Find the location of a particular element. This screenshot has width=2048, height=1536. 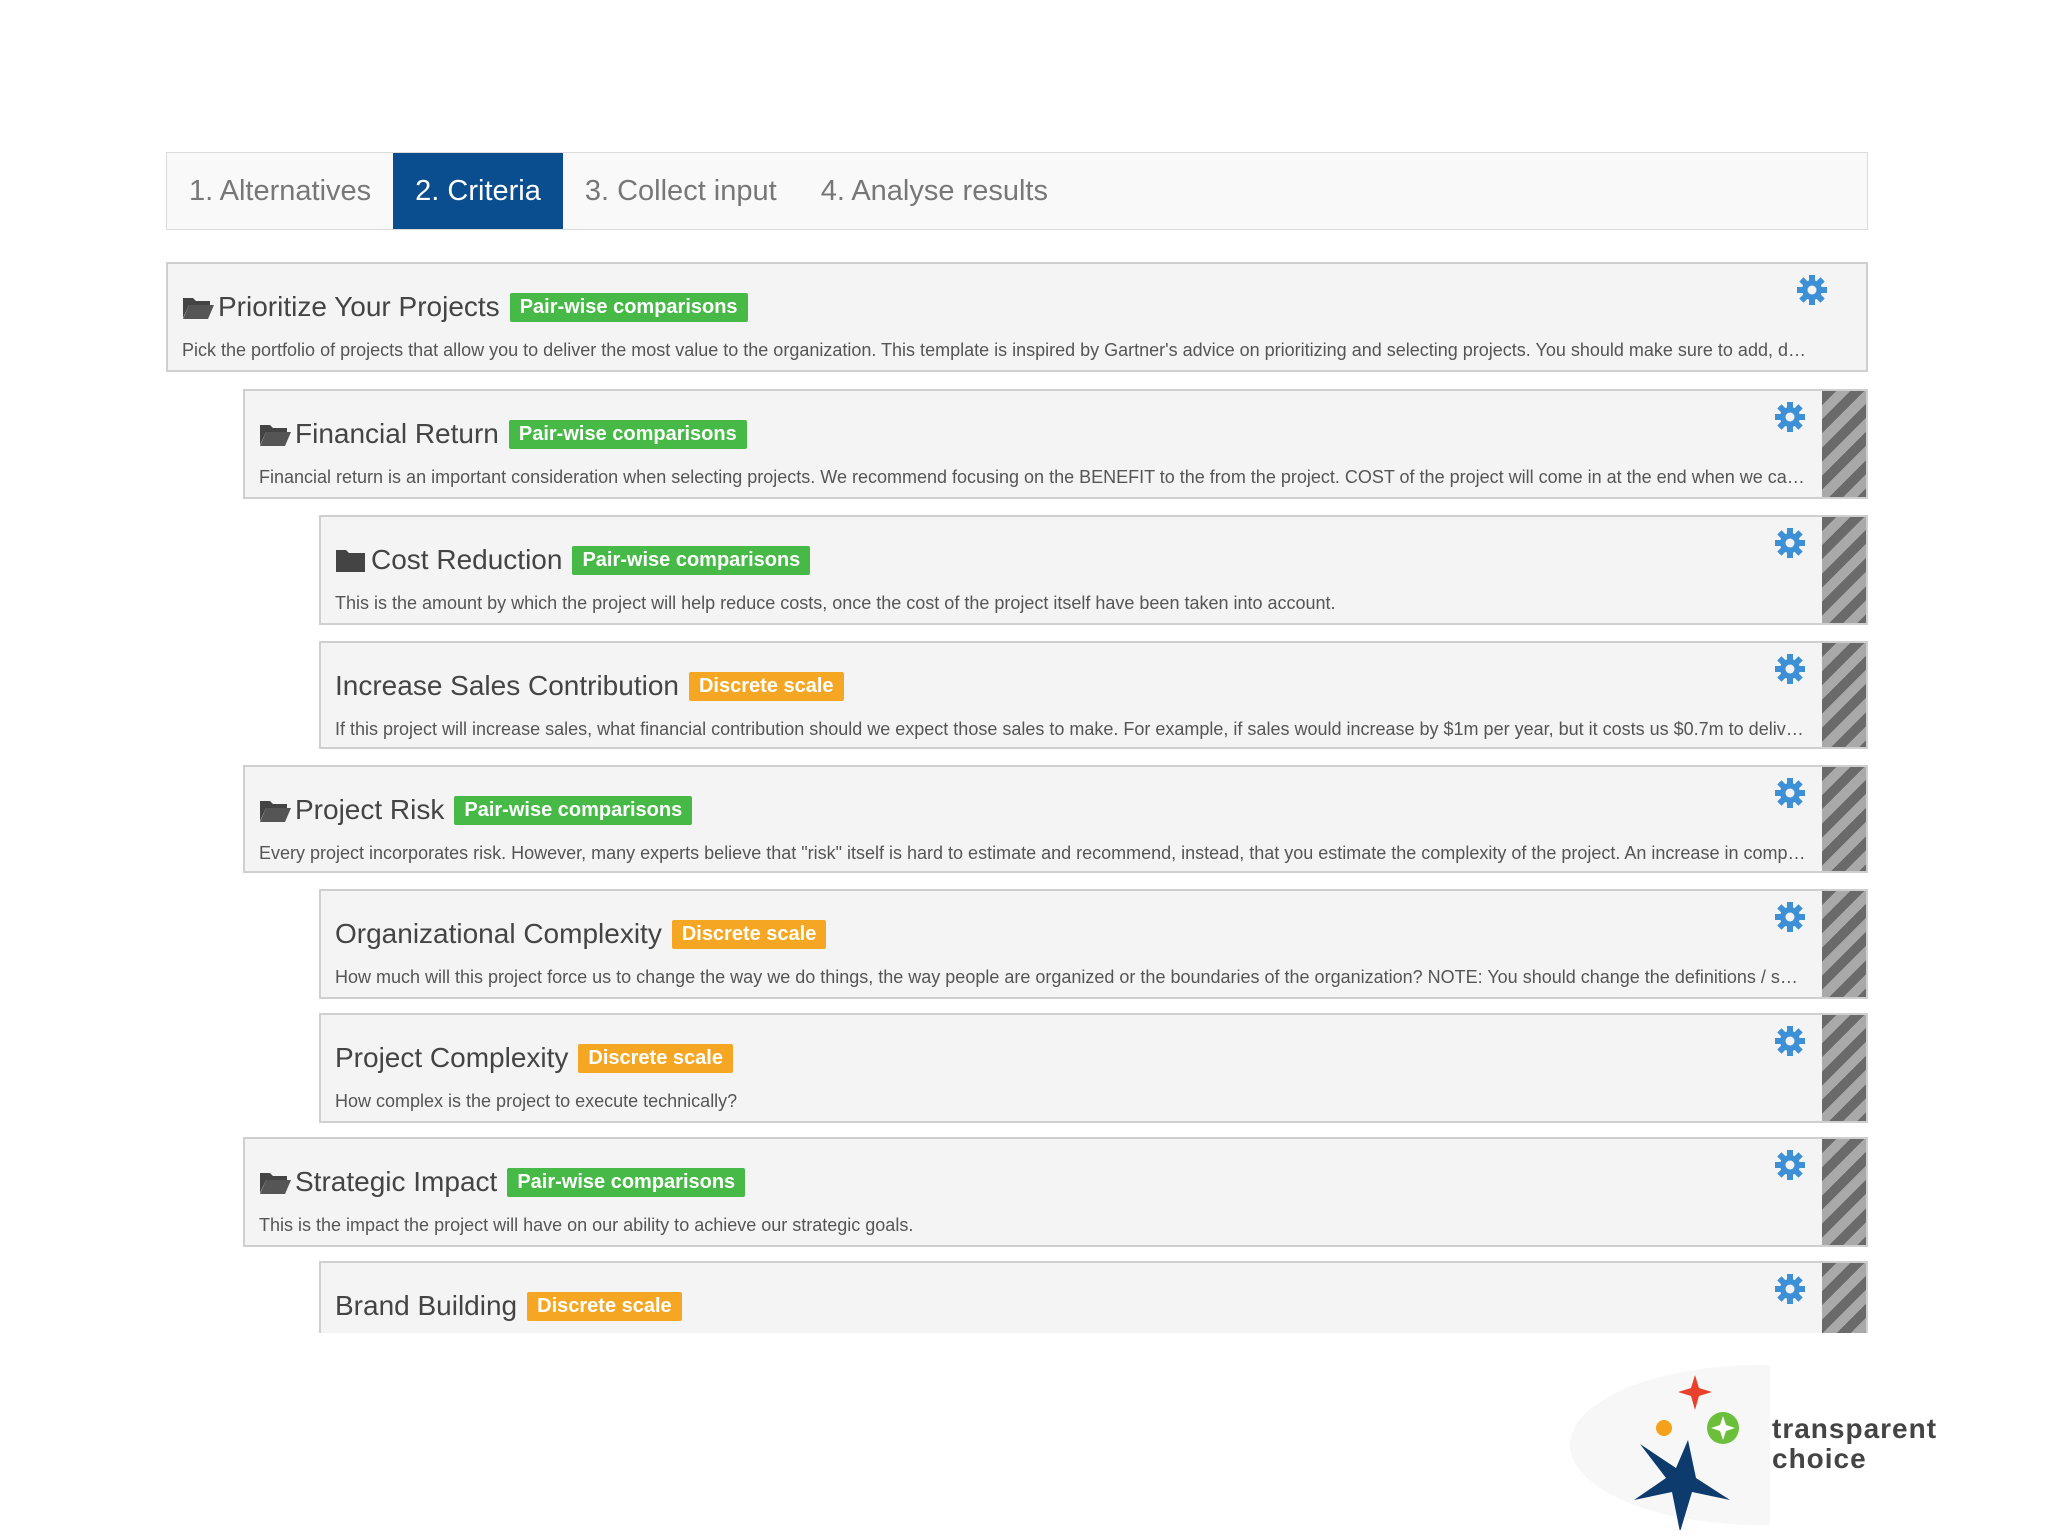

criterion-name: Organizational Complexity is located at coordinates (498, 933).